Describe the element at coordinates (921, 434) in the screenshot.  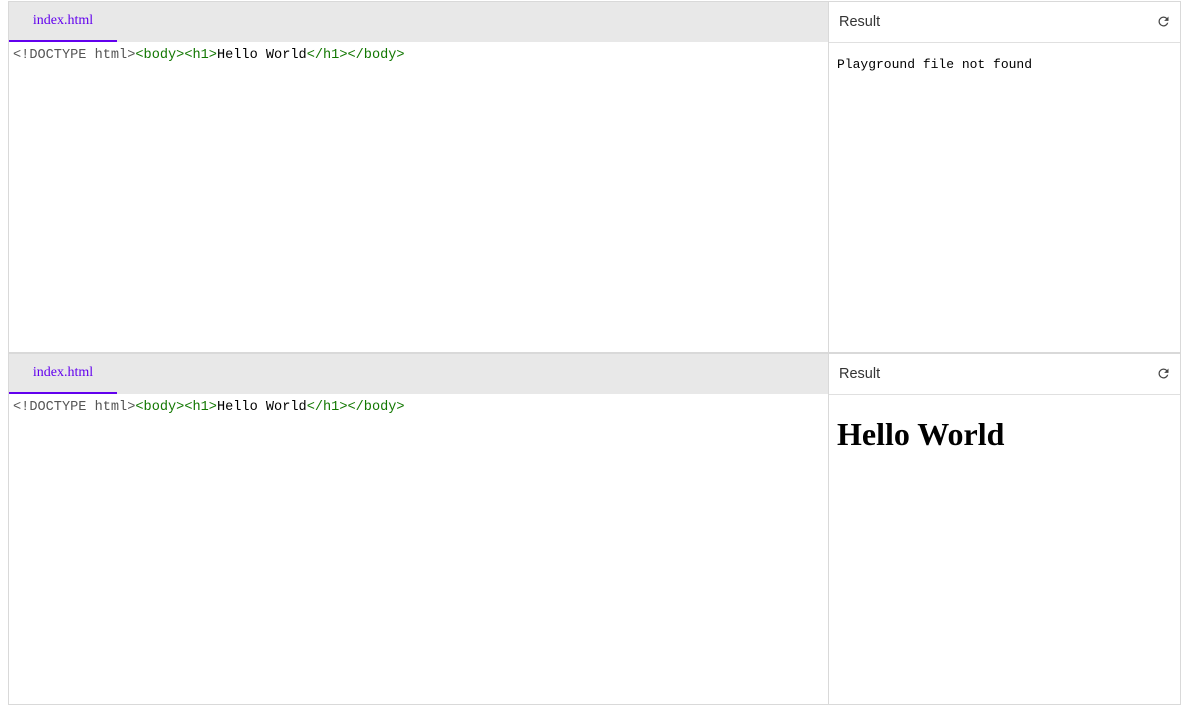
I see `result-heading: Hello World` at that location.